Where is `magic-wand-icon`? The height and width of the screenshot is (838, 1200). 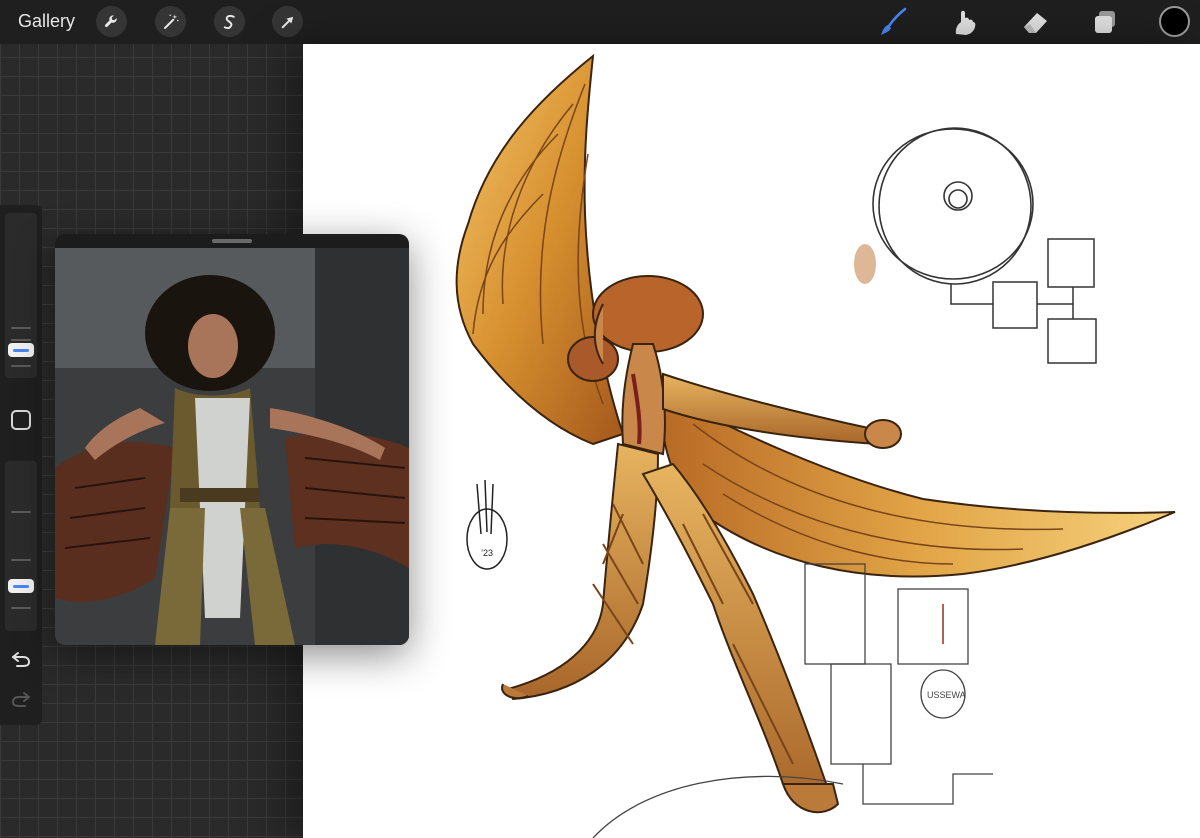 magic-wand-icon is located at coordinates (170, 21).